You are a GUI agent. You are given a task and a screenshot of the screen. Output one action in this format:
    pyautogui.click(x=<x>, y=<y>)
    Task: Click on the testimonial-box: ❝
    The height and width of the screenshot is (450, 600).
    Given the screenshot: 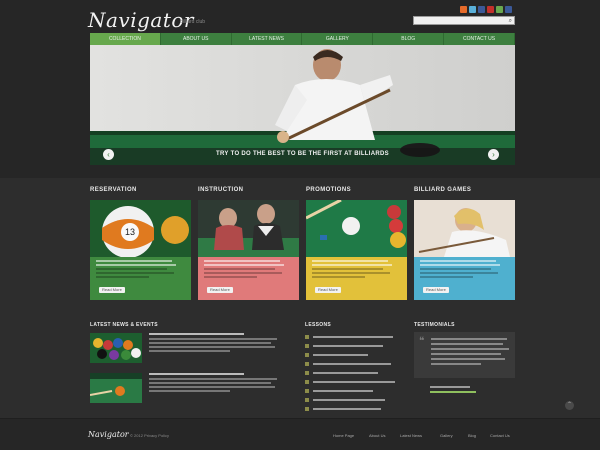 What is the action you would take?
    pyautogui.click(x=464, y=355)
    